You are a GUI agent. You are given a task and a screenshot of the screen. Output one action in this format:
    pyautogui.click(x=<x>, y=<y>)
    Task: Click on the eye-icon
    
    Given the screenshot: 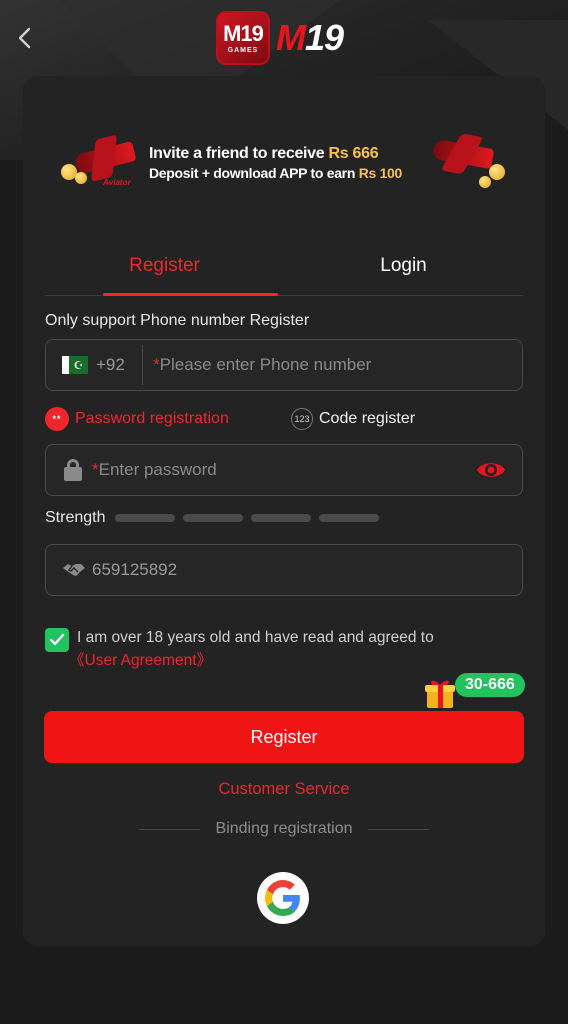 What is the action you would take?
    pyautogui.click(x=491, y=470)
    